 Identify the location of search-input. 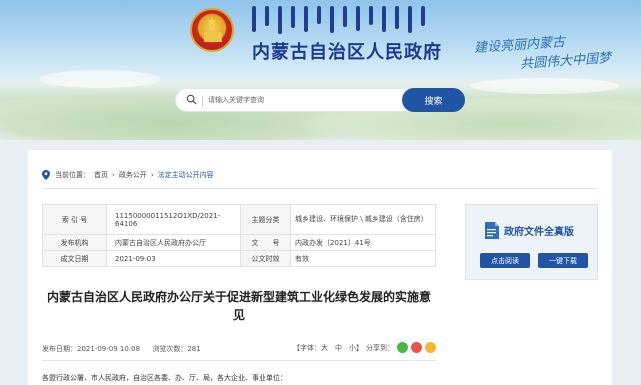
(303, 100).